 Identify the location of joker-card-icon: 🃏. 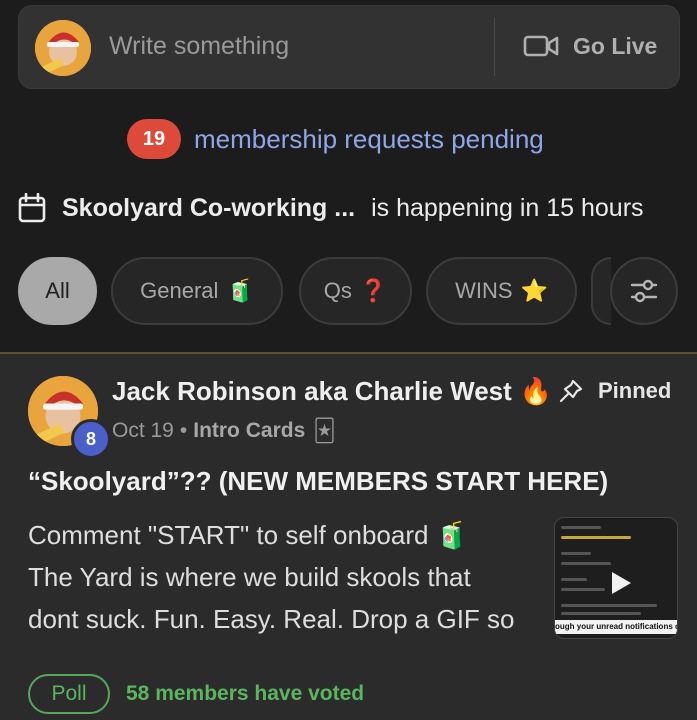
(324, 430).